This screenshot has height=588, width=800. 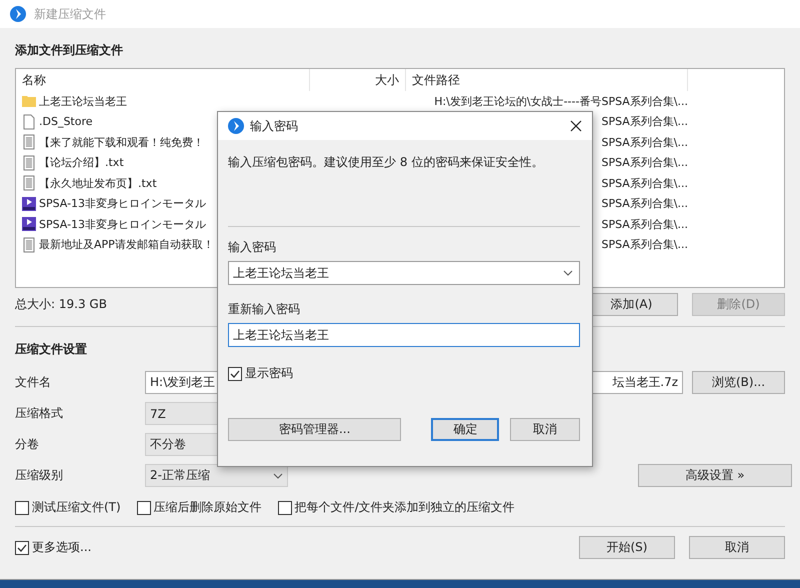 What do you see at coordinates (404, 373) in the screenshot?
I see `show-password-checkbox: 显示密码` at bounding box center [404, 373].